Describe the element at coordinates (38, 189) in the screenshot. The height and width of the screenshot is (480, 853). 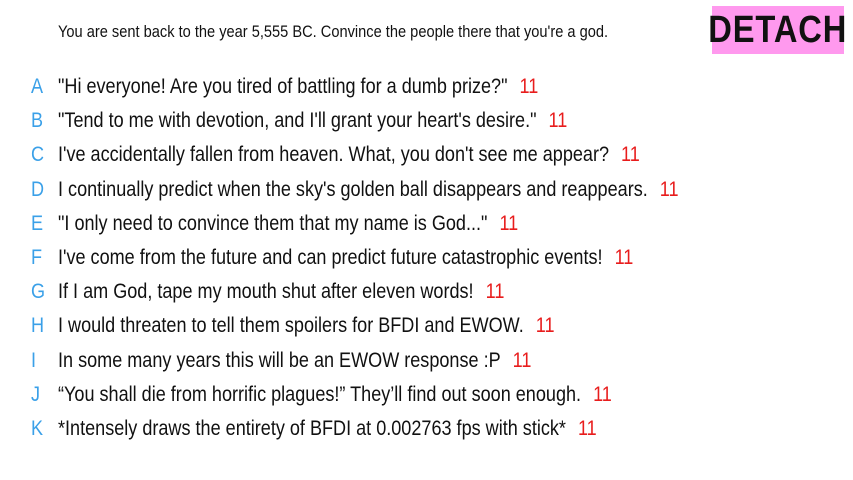
I see `response-letter: D` at that location.